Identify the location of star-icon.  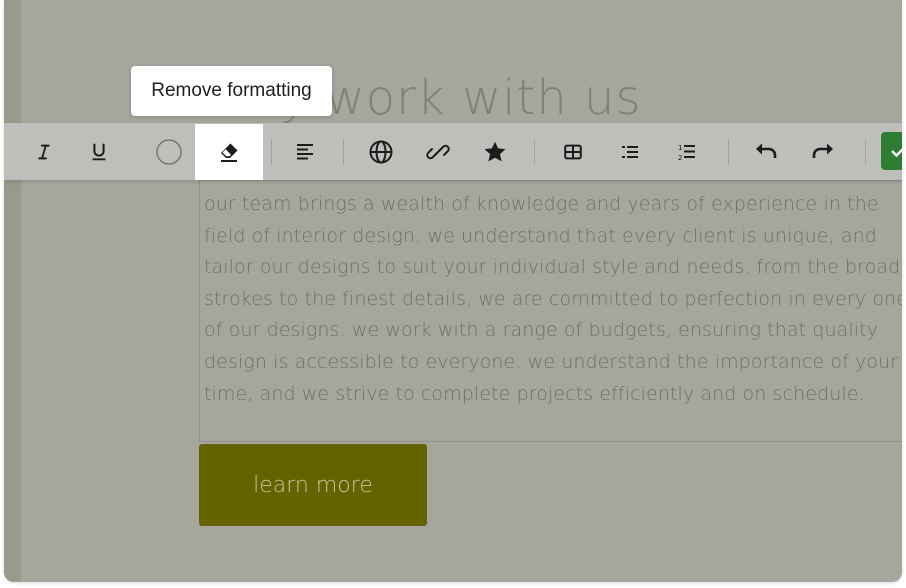
(495, 152).